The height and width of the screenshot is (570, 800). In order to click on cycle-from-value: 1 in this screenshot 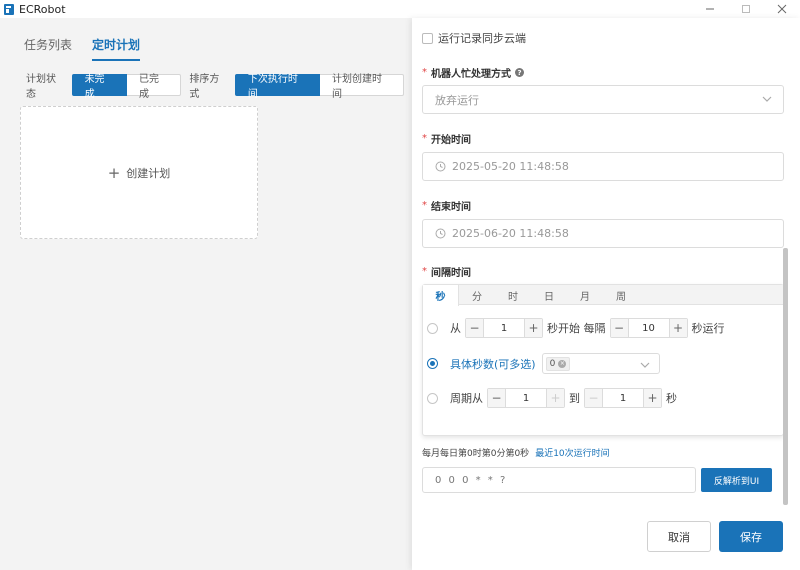, I will do `click(526, 398)`.